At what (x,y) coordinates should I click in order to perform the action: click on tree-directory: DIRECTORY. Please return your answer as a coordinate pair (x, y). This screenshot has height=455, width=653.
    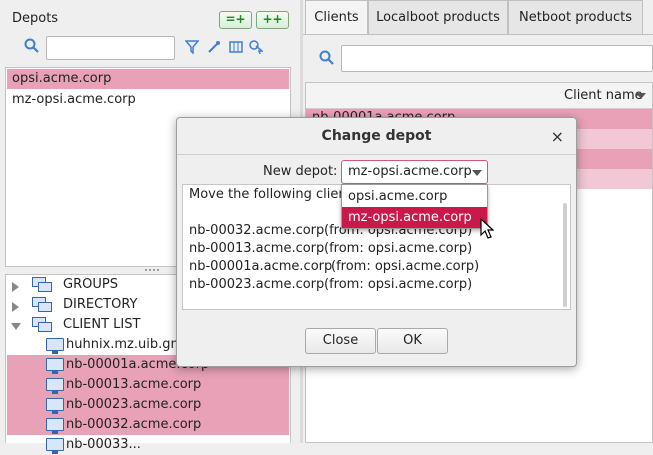
    Looking at the image, I should click on (100, 305).